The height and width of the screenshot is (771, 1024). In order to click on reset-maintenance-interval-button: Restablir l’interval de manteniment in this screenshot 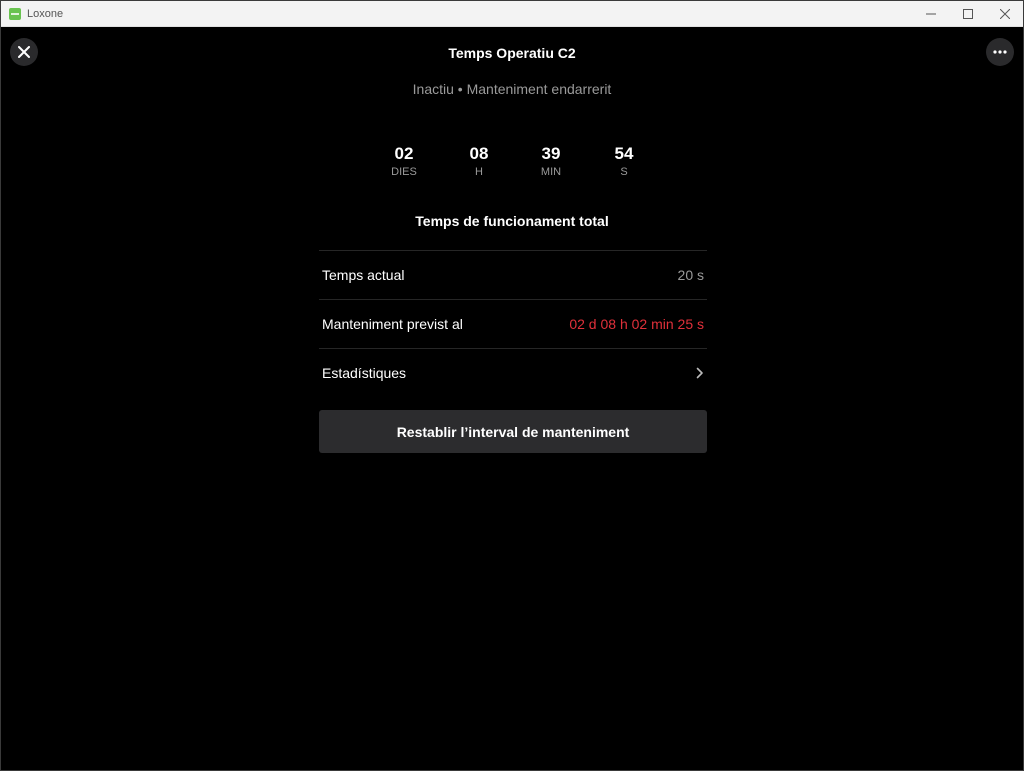, I will do `click(513, 431)`.